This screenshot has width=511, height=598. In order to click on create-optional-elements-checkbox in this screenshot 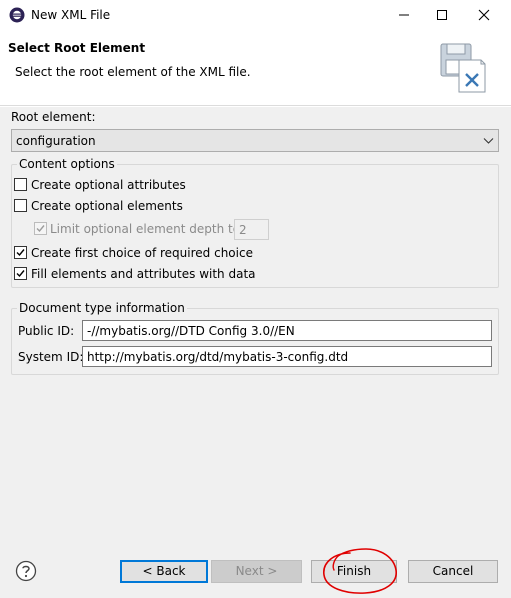, I will do `click(20, 205)`.